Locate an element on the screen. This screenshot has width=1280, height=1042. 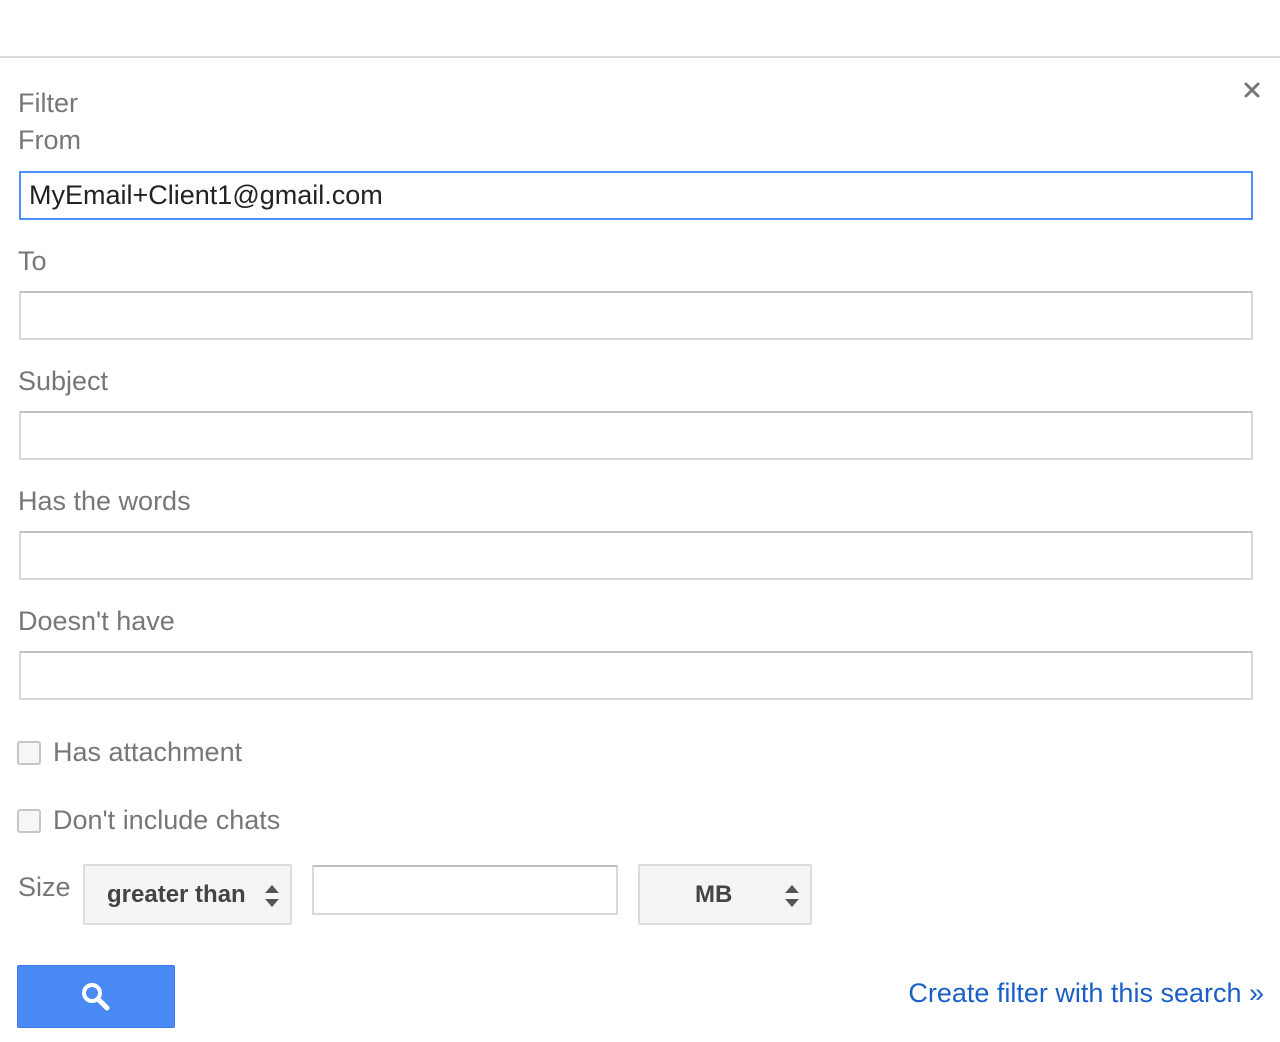
has-attachment-checkbox is located at coordinates (29, 752).